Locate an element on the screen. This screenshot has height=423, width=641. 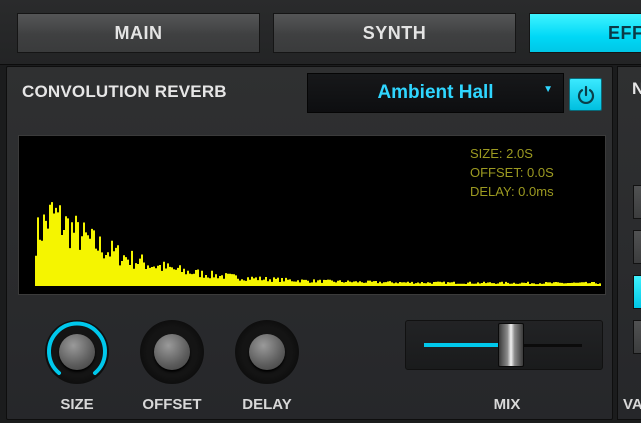
panel-title: CONVOLUTION REVERB is located at coordinates (124, 91).